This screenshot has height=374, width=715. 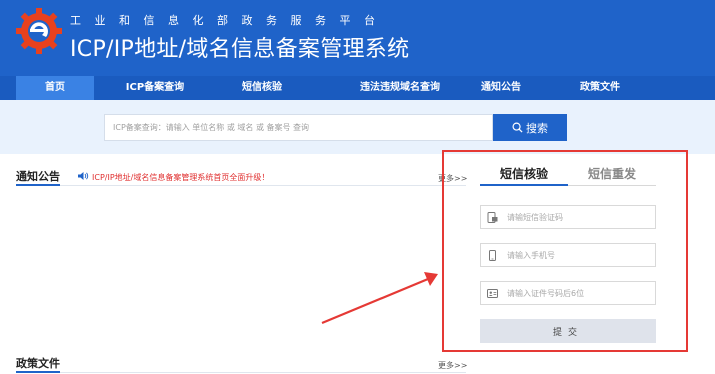 I want to click on policy-more-link: 更多>>, so click(x=452, y=365).